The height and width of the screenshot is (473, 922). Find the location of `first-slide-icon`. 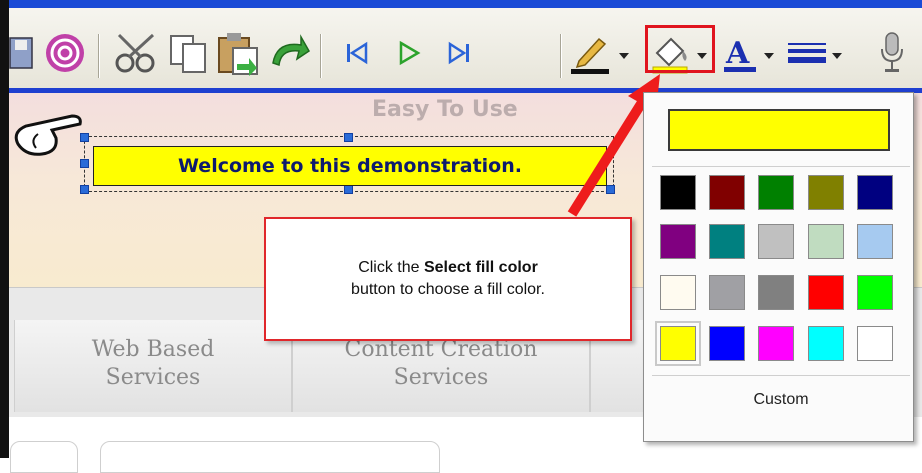

first-slide-icon is located at coordinates (357, 53).